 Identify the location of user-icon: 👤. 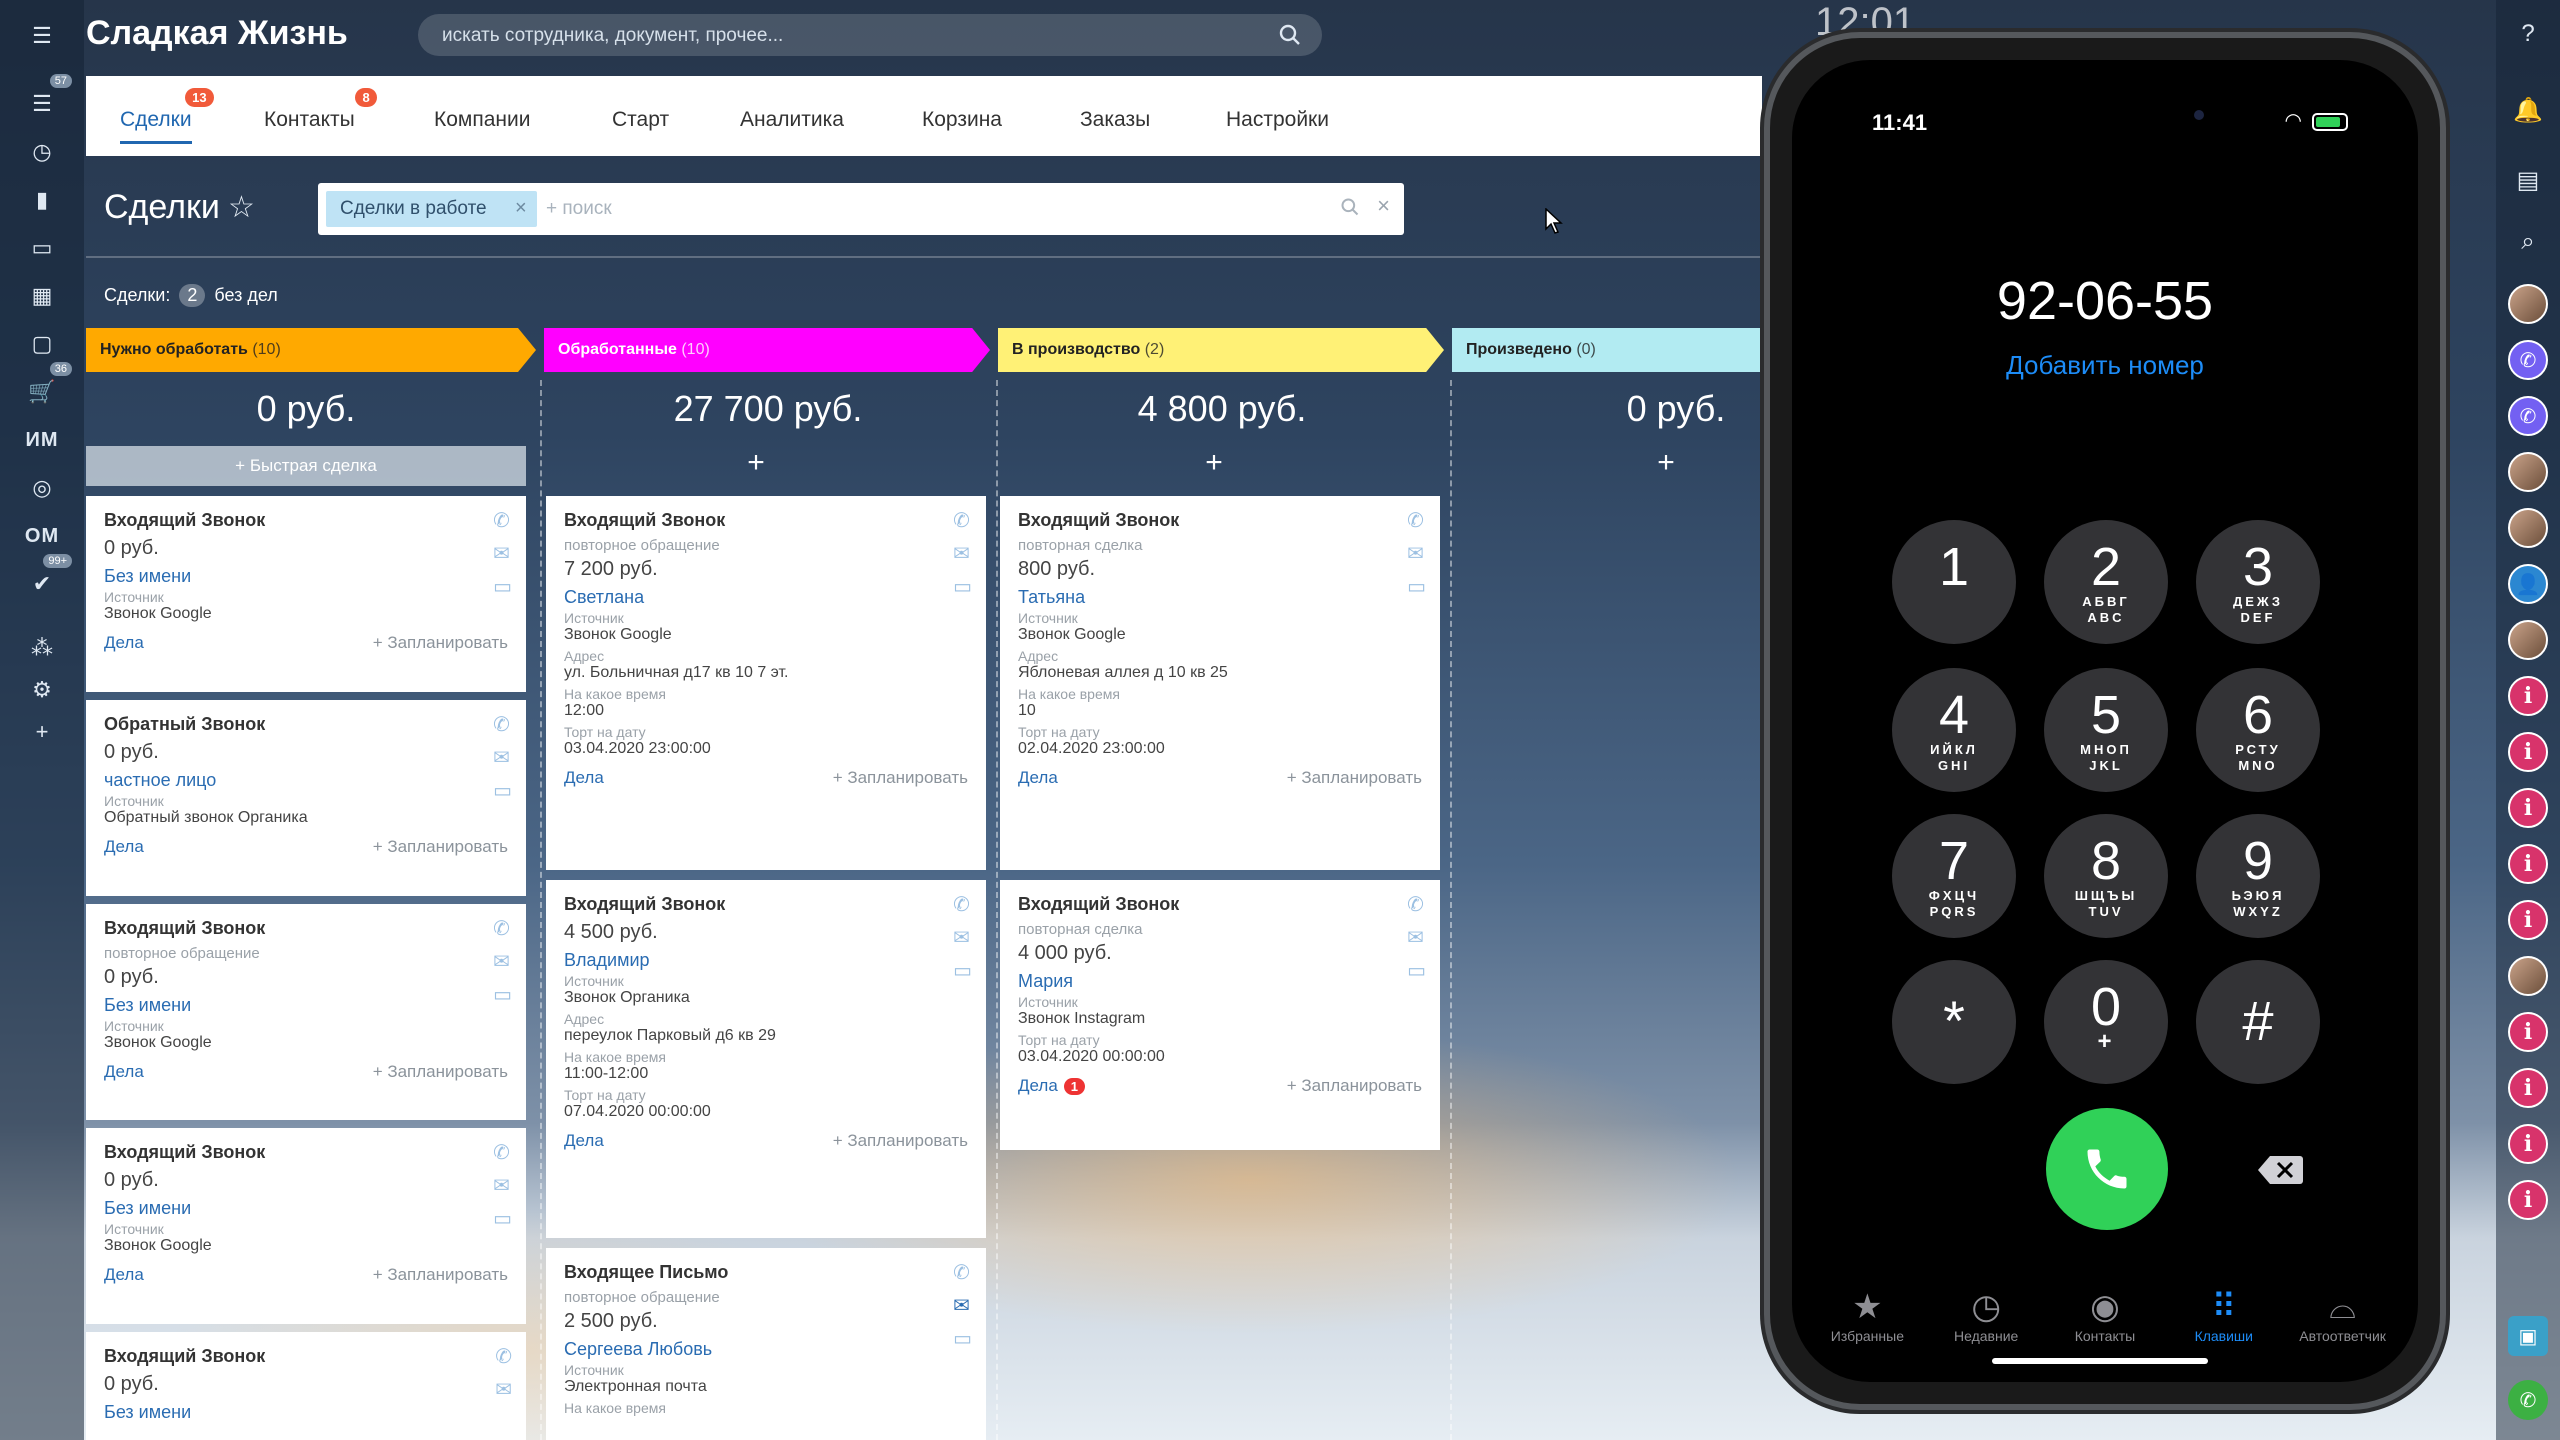
(2528, 584).